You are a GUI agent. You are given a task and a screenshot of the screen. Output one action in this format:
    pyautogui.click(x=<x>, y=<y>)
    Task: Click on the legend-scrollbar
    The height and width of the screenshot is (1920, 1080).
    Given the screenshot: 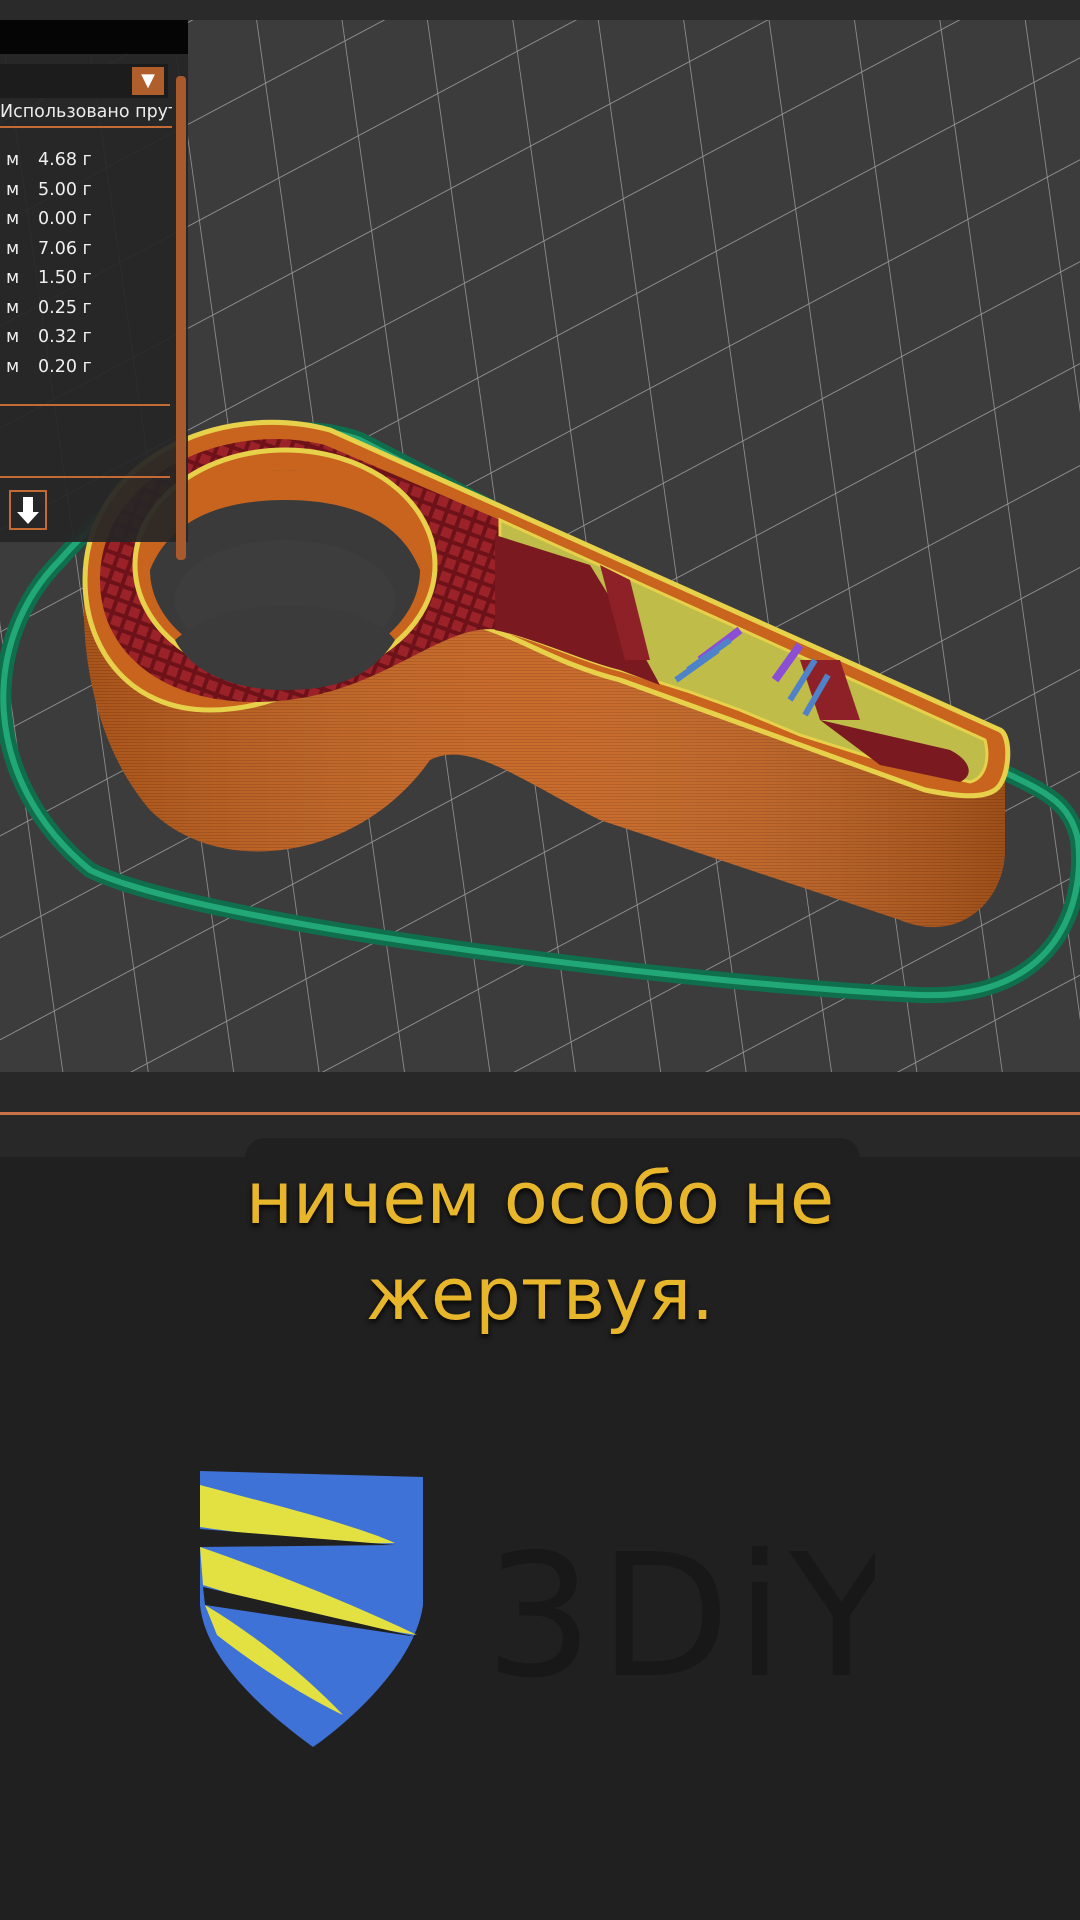 What is the action you would take?
    pyautogui.click(x=181, y=318)
    